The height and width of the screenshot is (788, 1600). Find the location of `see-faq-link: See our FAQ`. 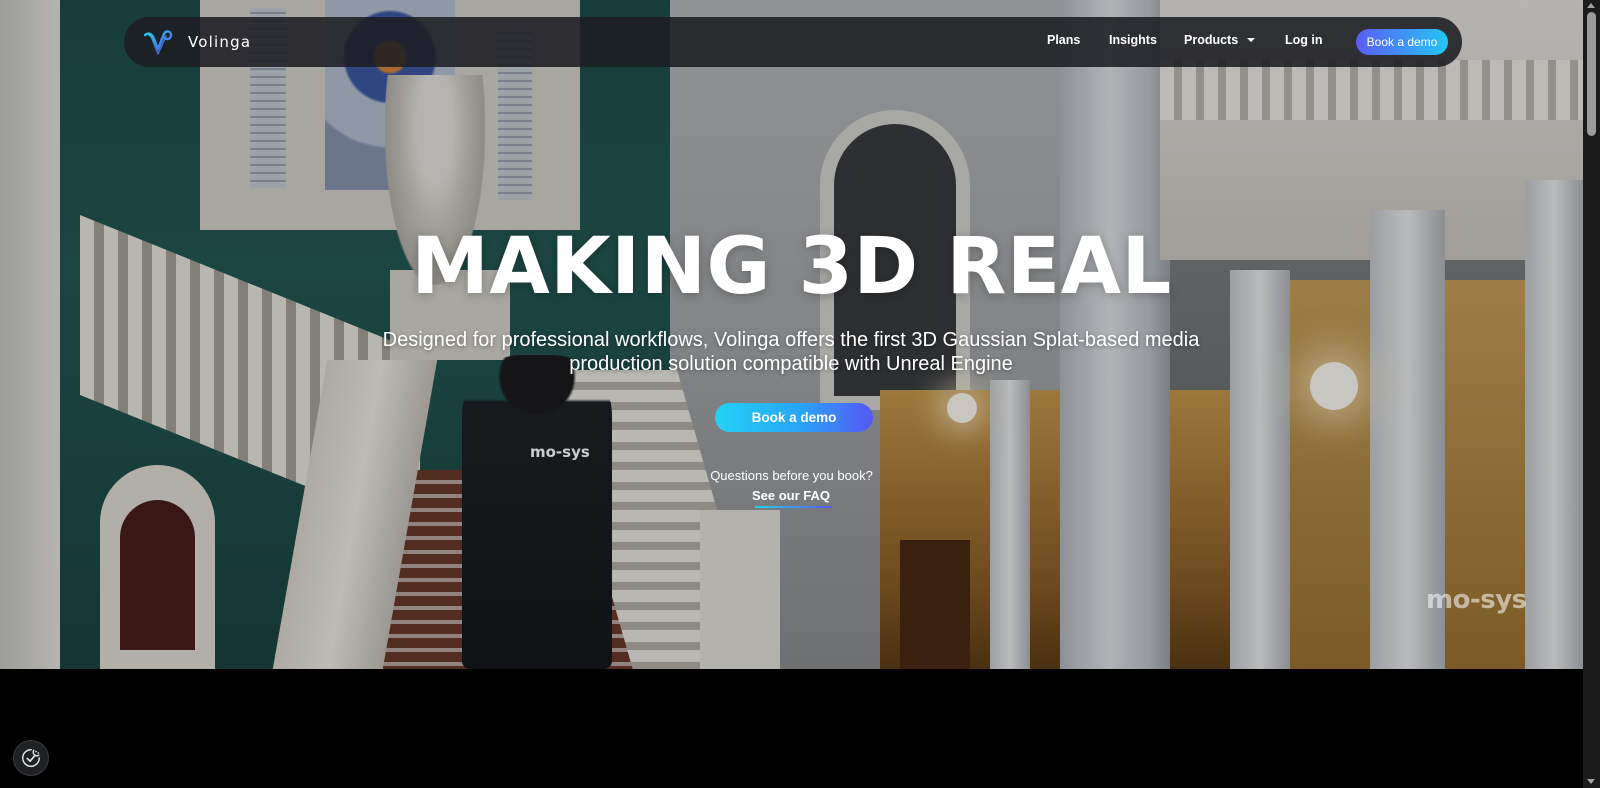

see-faq-link: See our FAQ is located at coordinates (791, 495).